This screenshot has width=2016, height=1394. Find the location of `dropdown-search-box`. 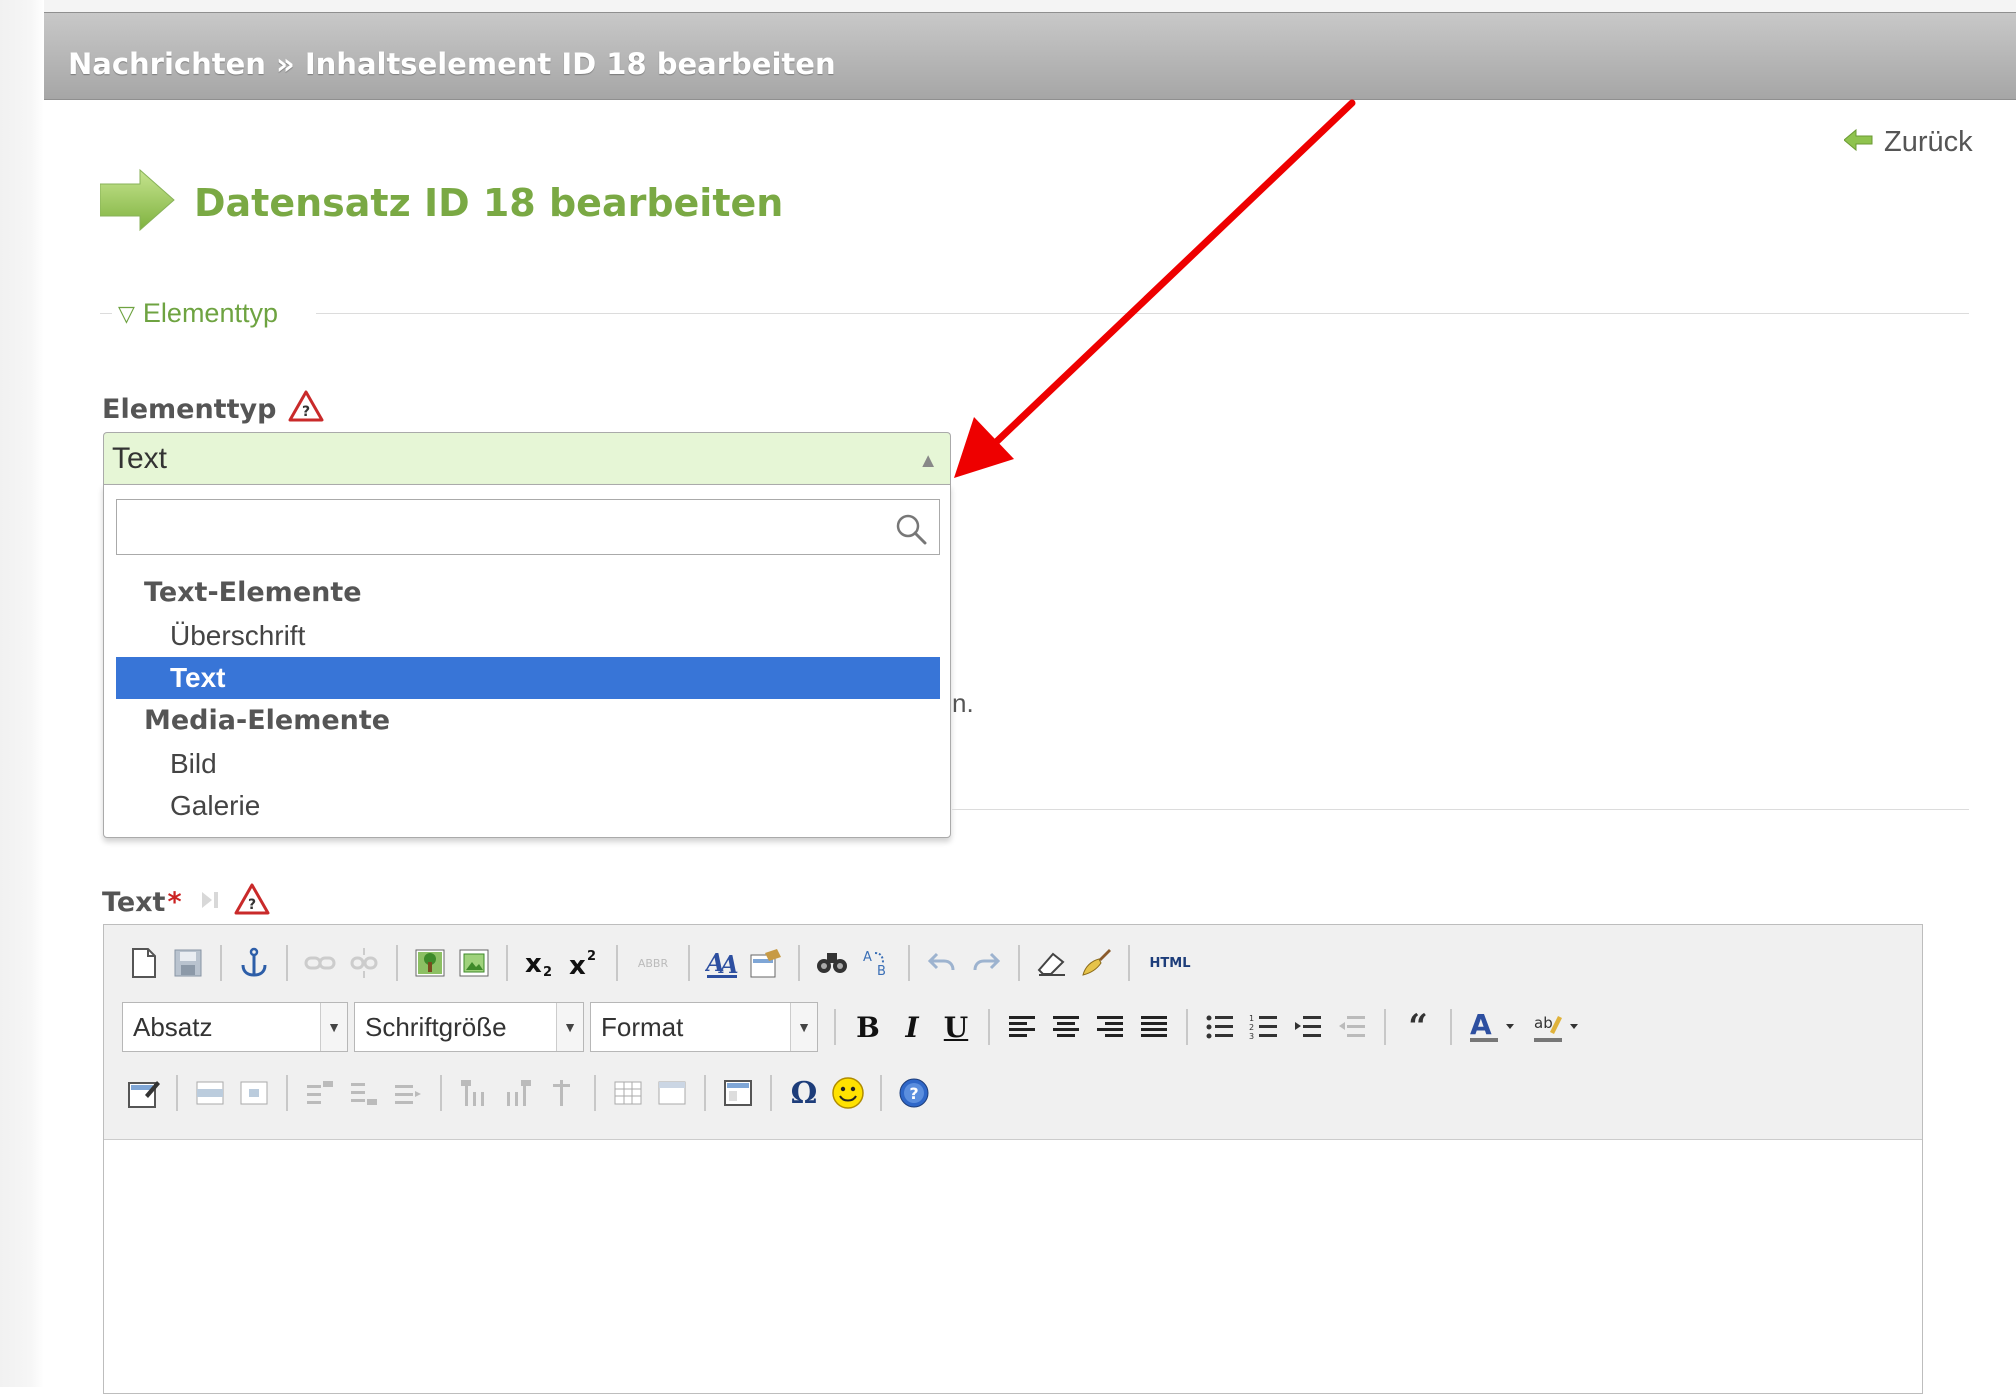

dropdown-search-box is located at coordinates (528, 527).